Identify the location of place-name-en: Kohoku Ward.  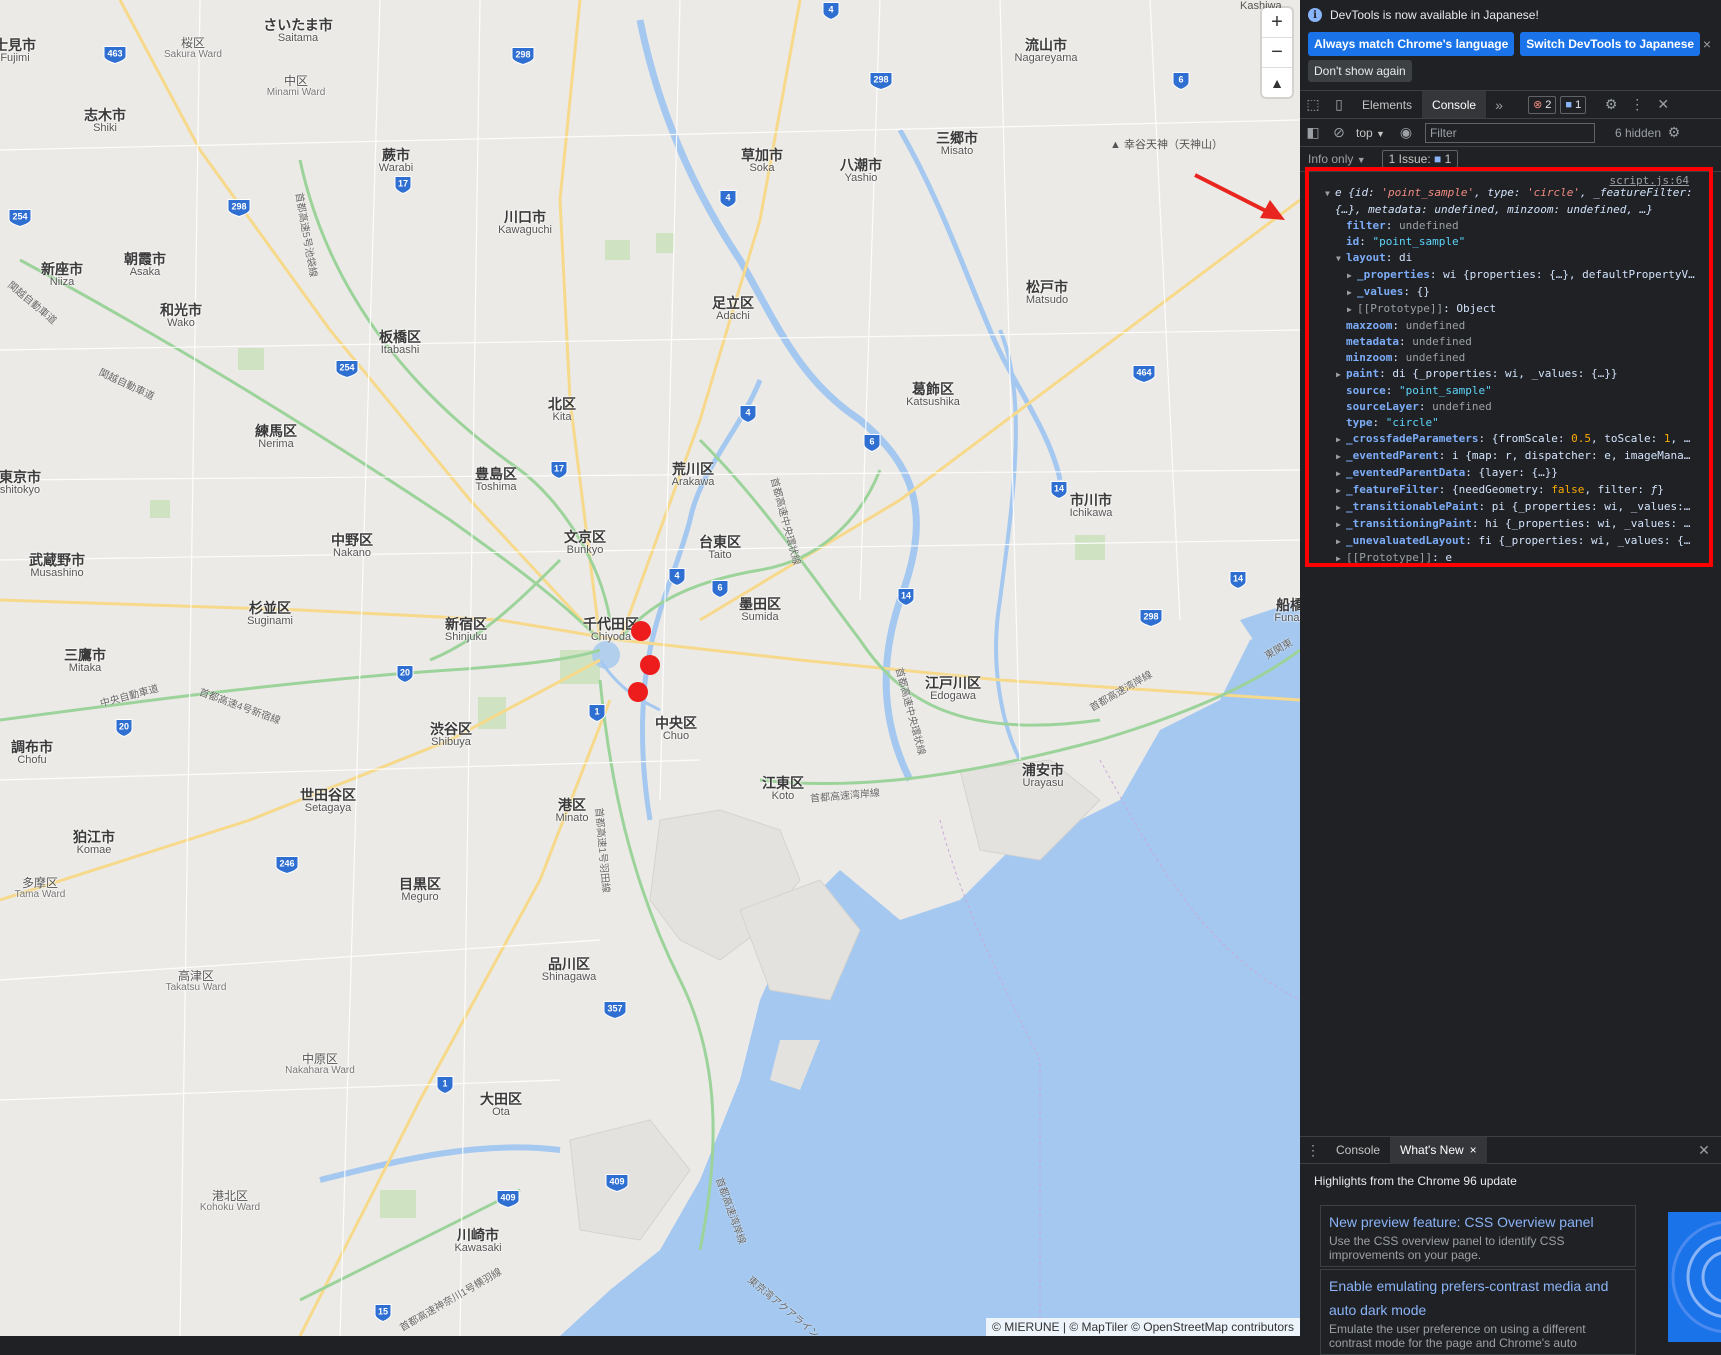
(230, 1207).